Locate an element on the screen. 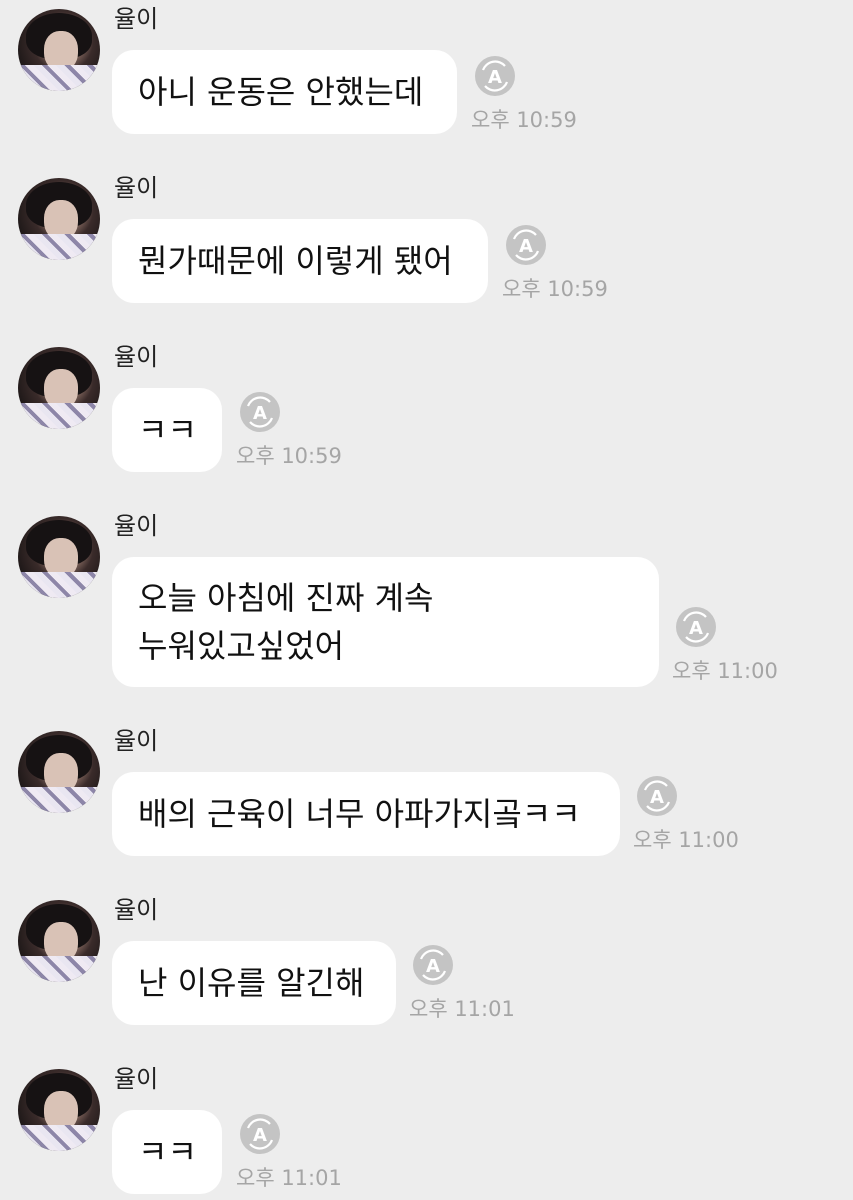  message-item: 율이 아니 운동은 안했는데 A 오후 10:59 is located at coordinates (426, 80).